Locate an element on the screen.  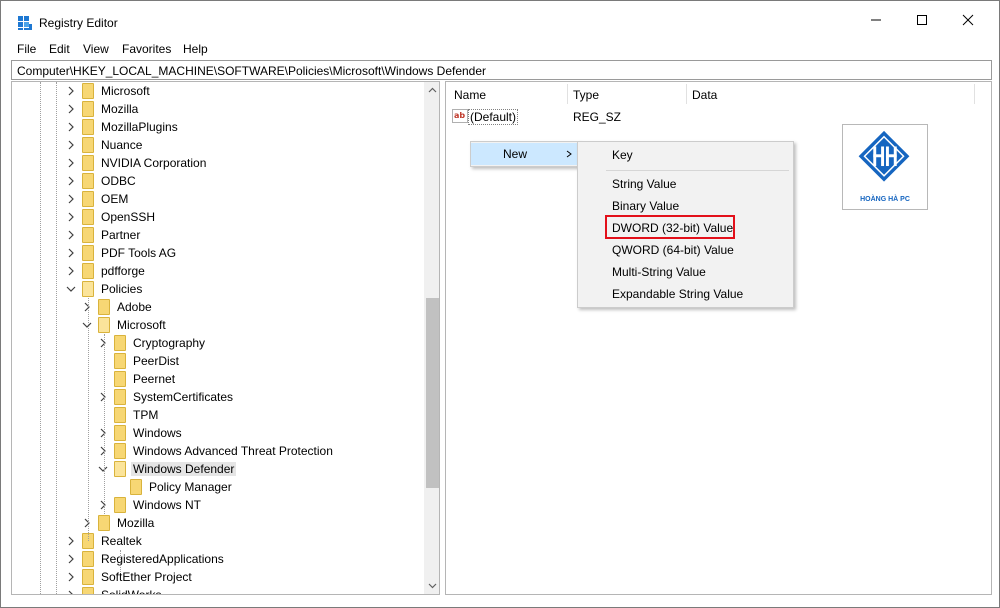
scroll-down-icon is located at coordinates (432, 585).